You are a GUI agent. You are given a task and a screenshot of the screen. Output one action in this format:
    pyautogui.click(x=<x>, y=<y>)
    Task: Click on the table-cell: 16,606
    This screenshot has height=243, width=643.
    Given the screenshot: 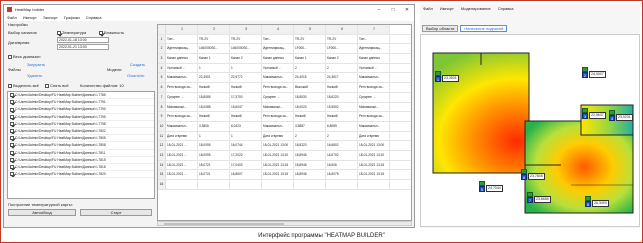 What is the action you would take?
    pyautogui.click(x=342, y=165)
    